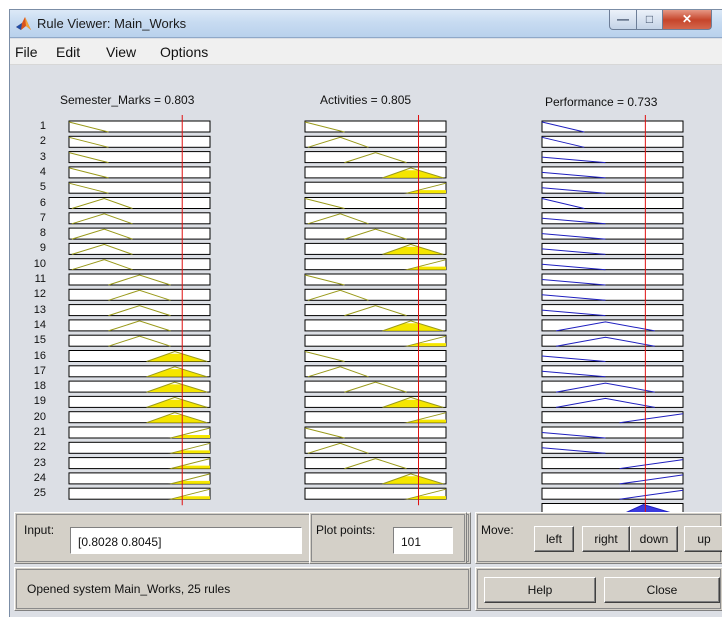 Image resolution: width=722 pixels, height=617 pixels. I want to click on rule-21-performance-cell, so click(612, 432).